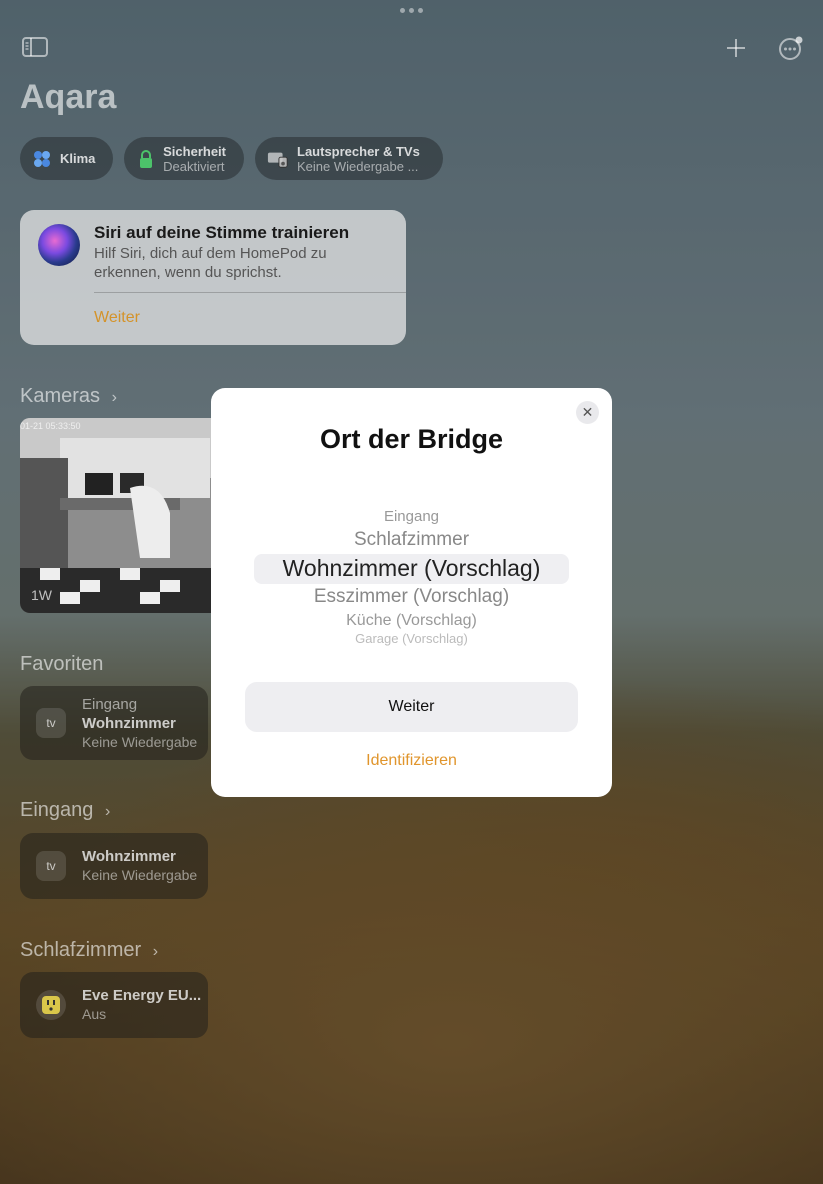 Image resolution: width=823 pixels, height=1184 pixels. I want to click on picker-option: Eingang, so click(411, 516).